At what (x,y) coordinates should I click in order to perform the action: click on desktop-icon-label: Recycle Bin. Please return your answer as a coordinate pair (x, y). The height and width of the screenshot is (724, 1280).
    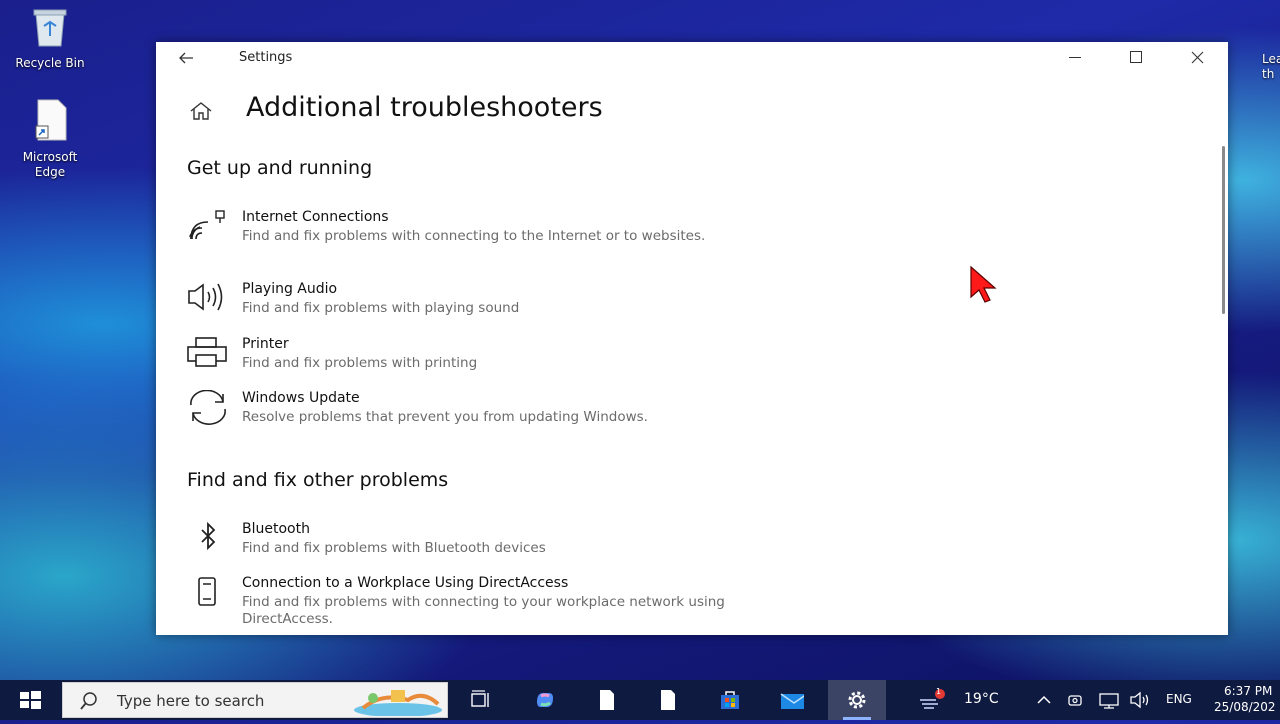
    Looking at the image, I should click on (50, 63).